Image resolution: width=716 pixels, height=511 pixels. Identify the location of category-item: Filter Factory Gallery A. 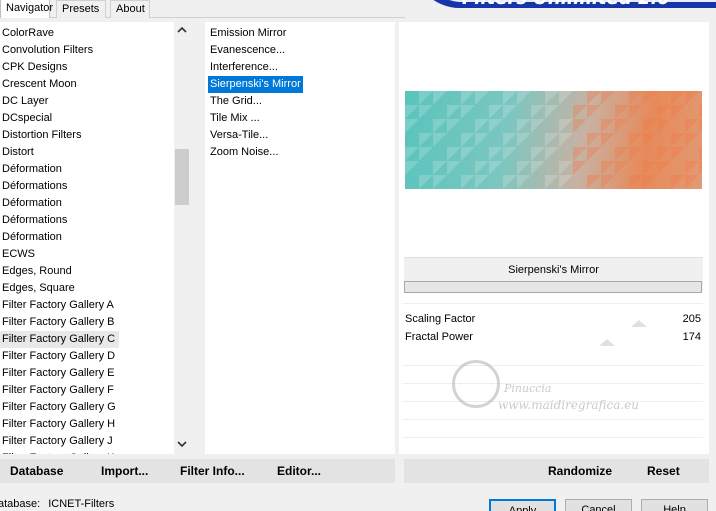
(57, 305).